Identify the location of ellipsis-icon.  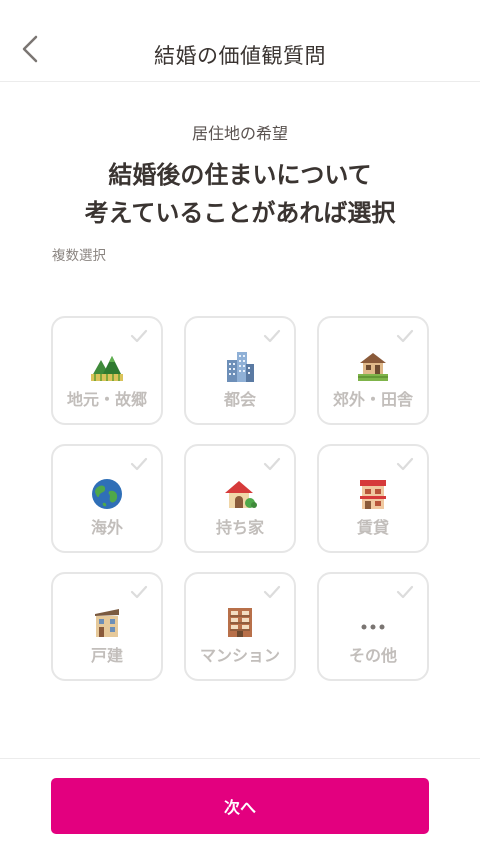
(373, 627).